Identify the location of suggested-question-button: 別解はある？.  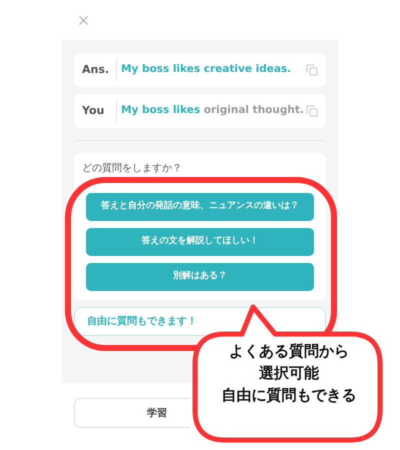
(200, 277).